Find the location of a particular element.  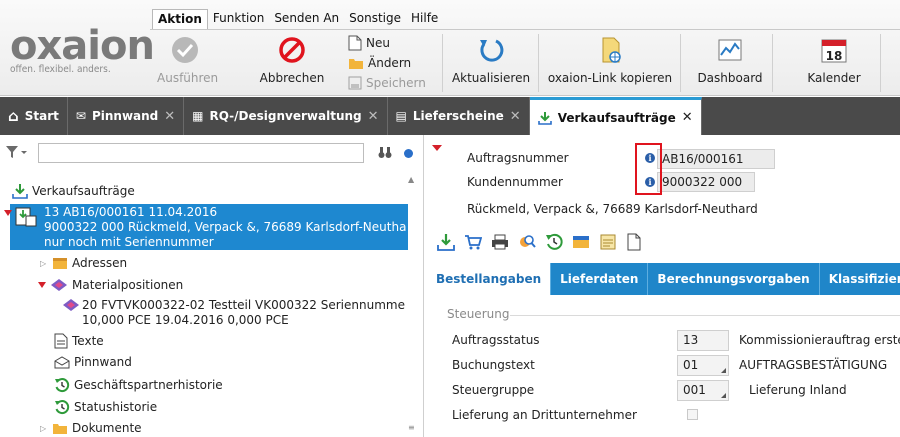

subtab-lieferdaten: Lieferdaten is located at coordinates (600, 279).